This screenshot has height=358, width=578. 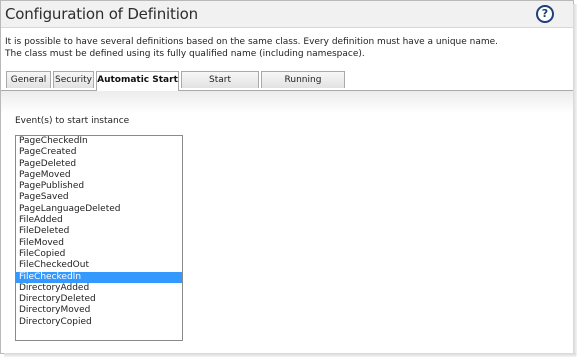 What do you see at coordinates (72, 121) in the screenshot?
I see `events-label: Event(s) to start instance` at bounding box center [72, 121].